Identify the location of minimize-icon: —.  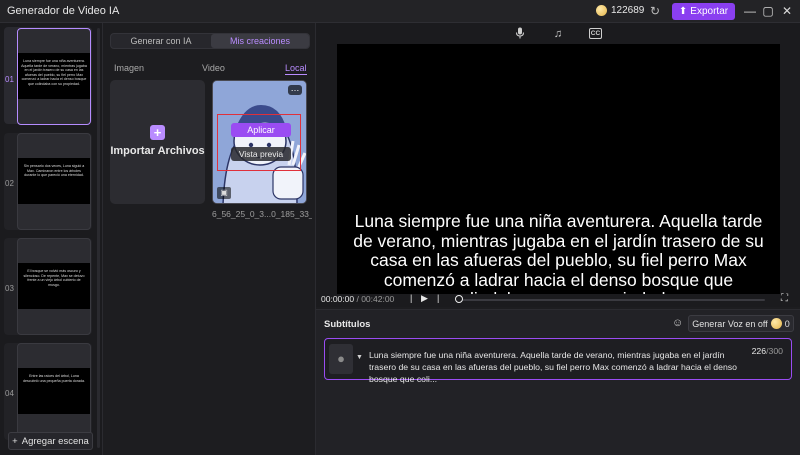
(750, 11).